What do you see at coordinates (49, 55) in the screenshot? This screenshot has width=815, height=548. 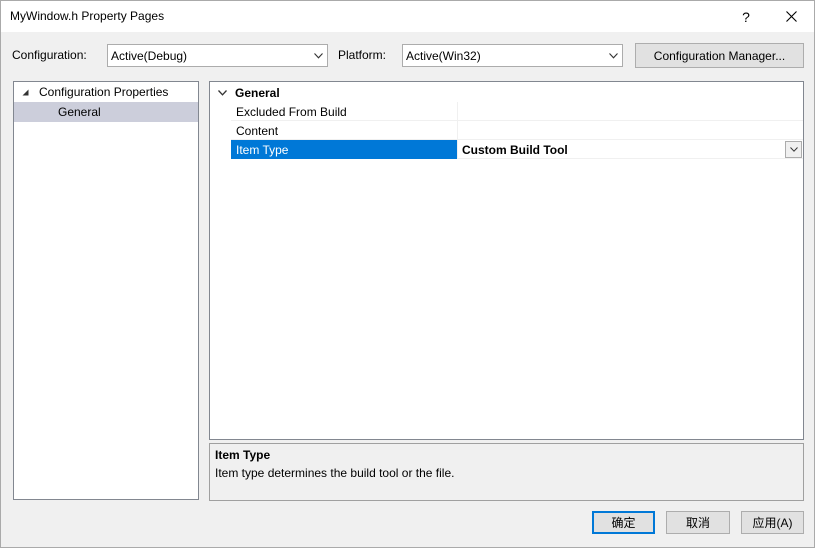 I see `configuration-label: Configuration:` at bounding box center [49, 55].